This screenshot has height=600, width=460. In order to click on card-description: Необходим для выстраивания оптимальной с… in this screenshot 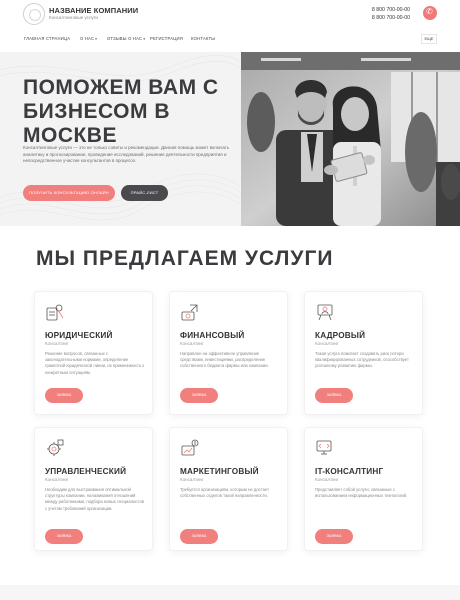, I will do `click(95, 499)`.